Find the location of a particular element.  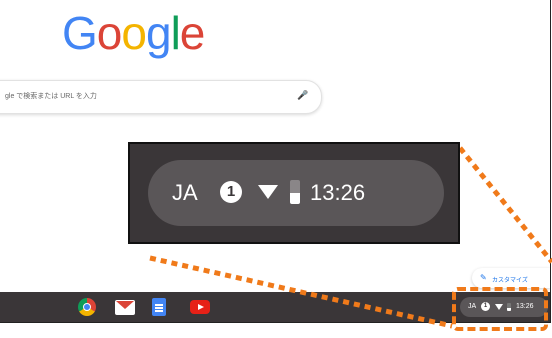

zoomed-wifi-icon is located at coordinates (268, 192).